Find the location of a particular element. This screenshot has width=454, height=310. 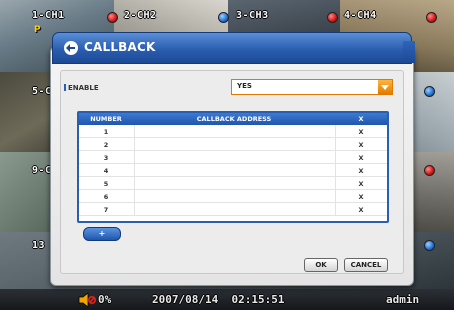

row-number: 7 is located at coordinates (106, 210).